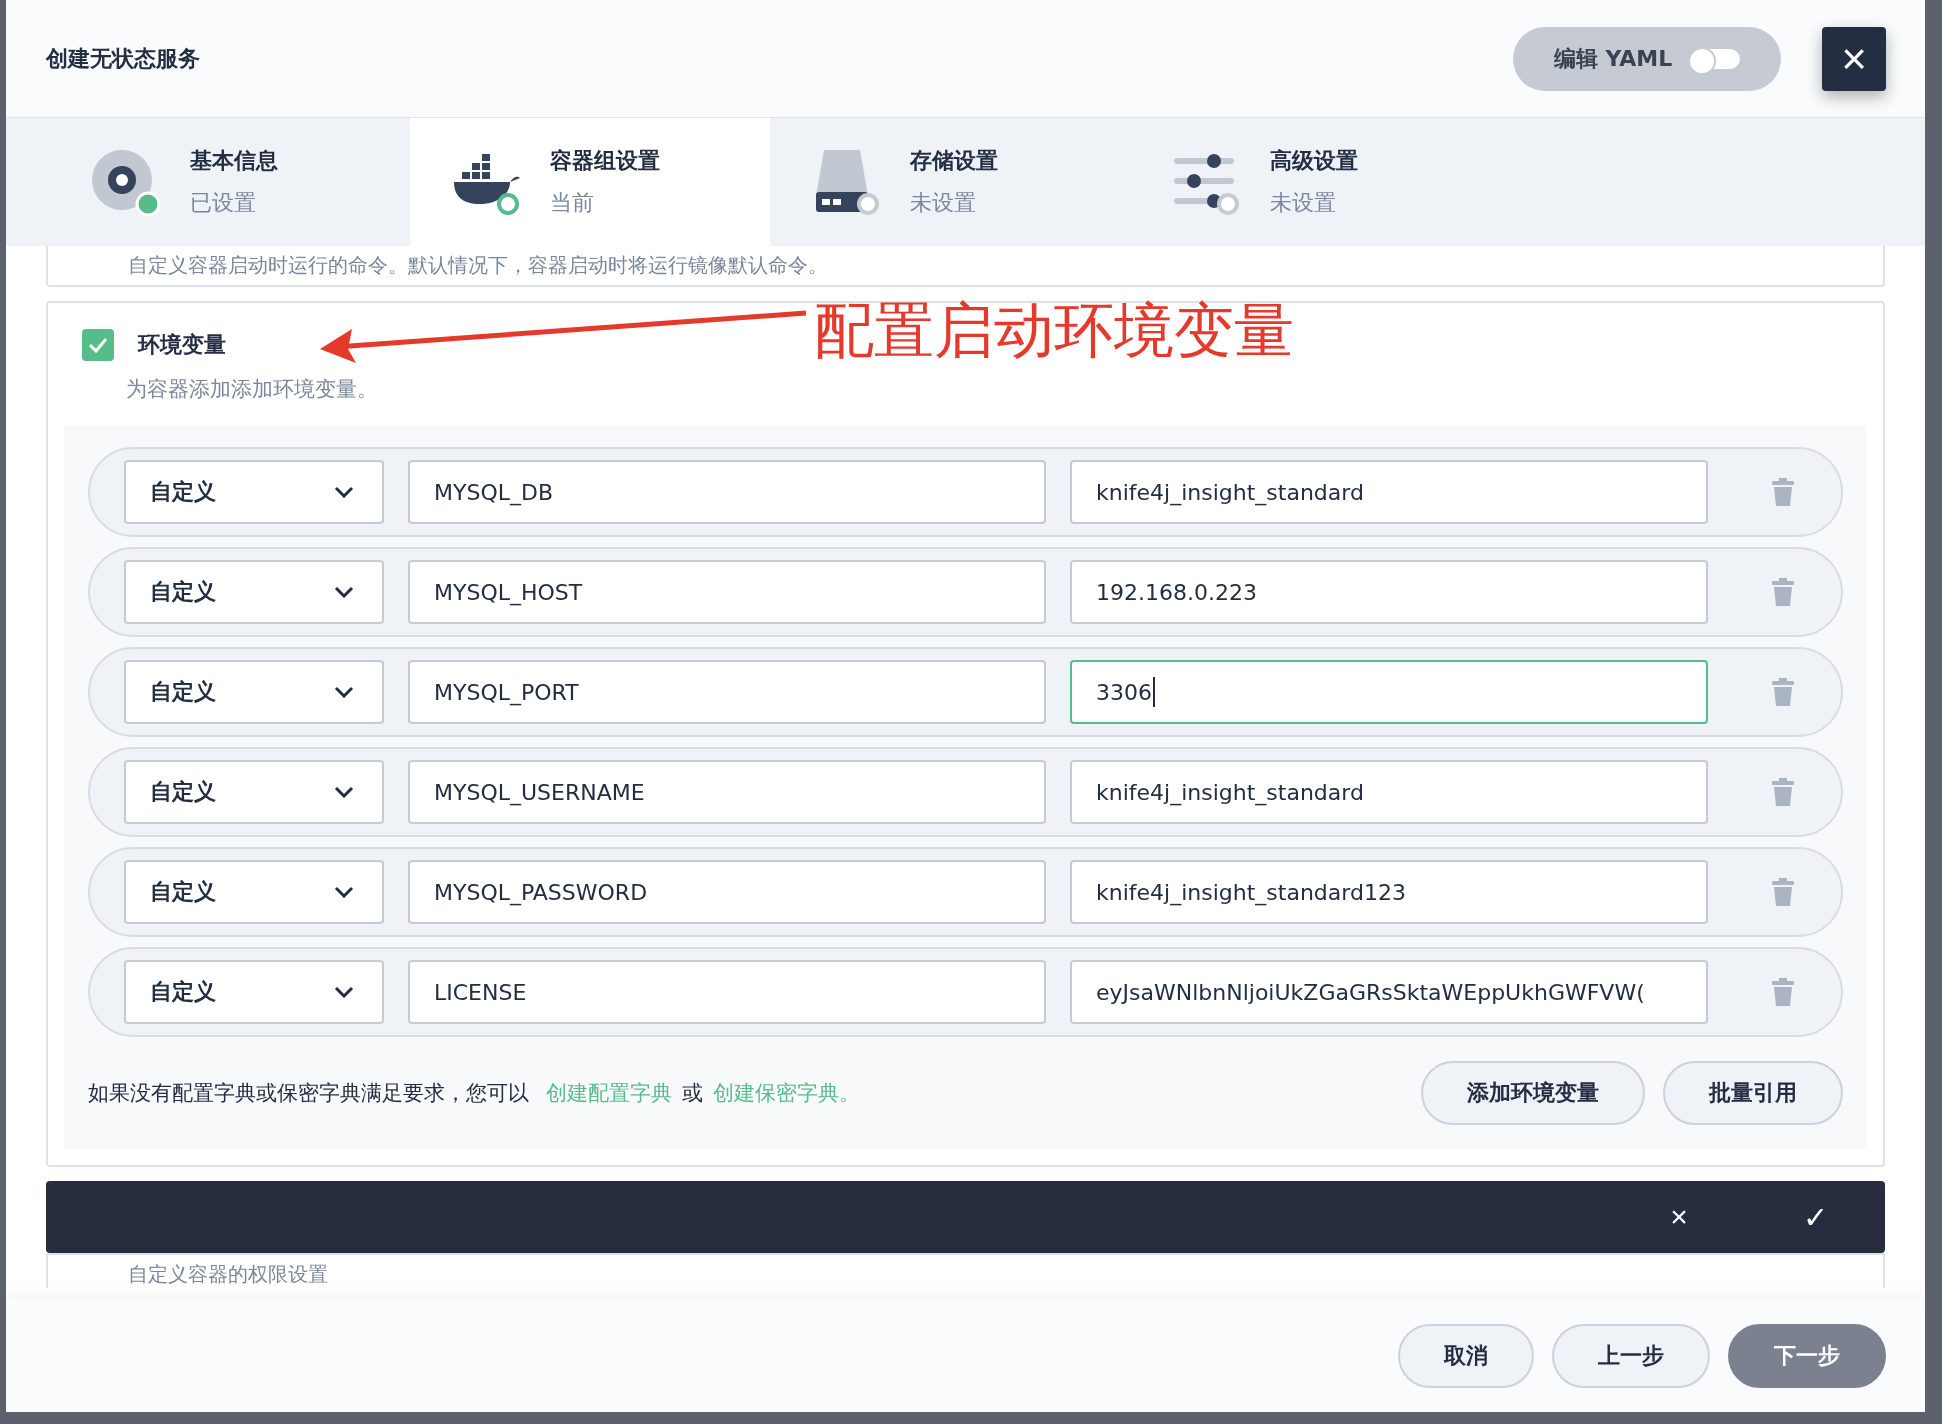 This screenshot has height=1424, width=1942. Describe the element at coordinates (1466, 1356) in the screenshot. I see `footer-button: 取消` at that location.